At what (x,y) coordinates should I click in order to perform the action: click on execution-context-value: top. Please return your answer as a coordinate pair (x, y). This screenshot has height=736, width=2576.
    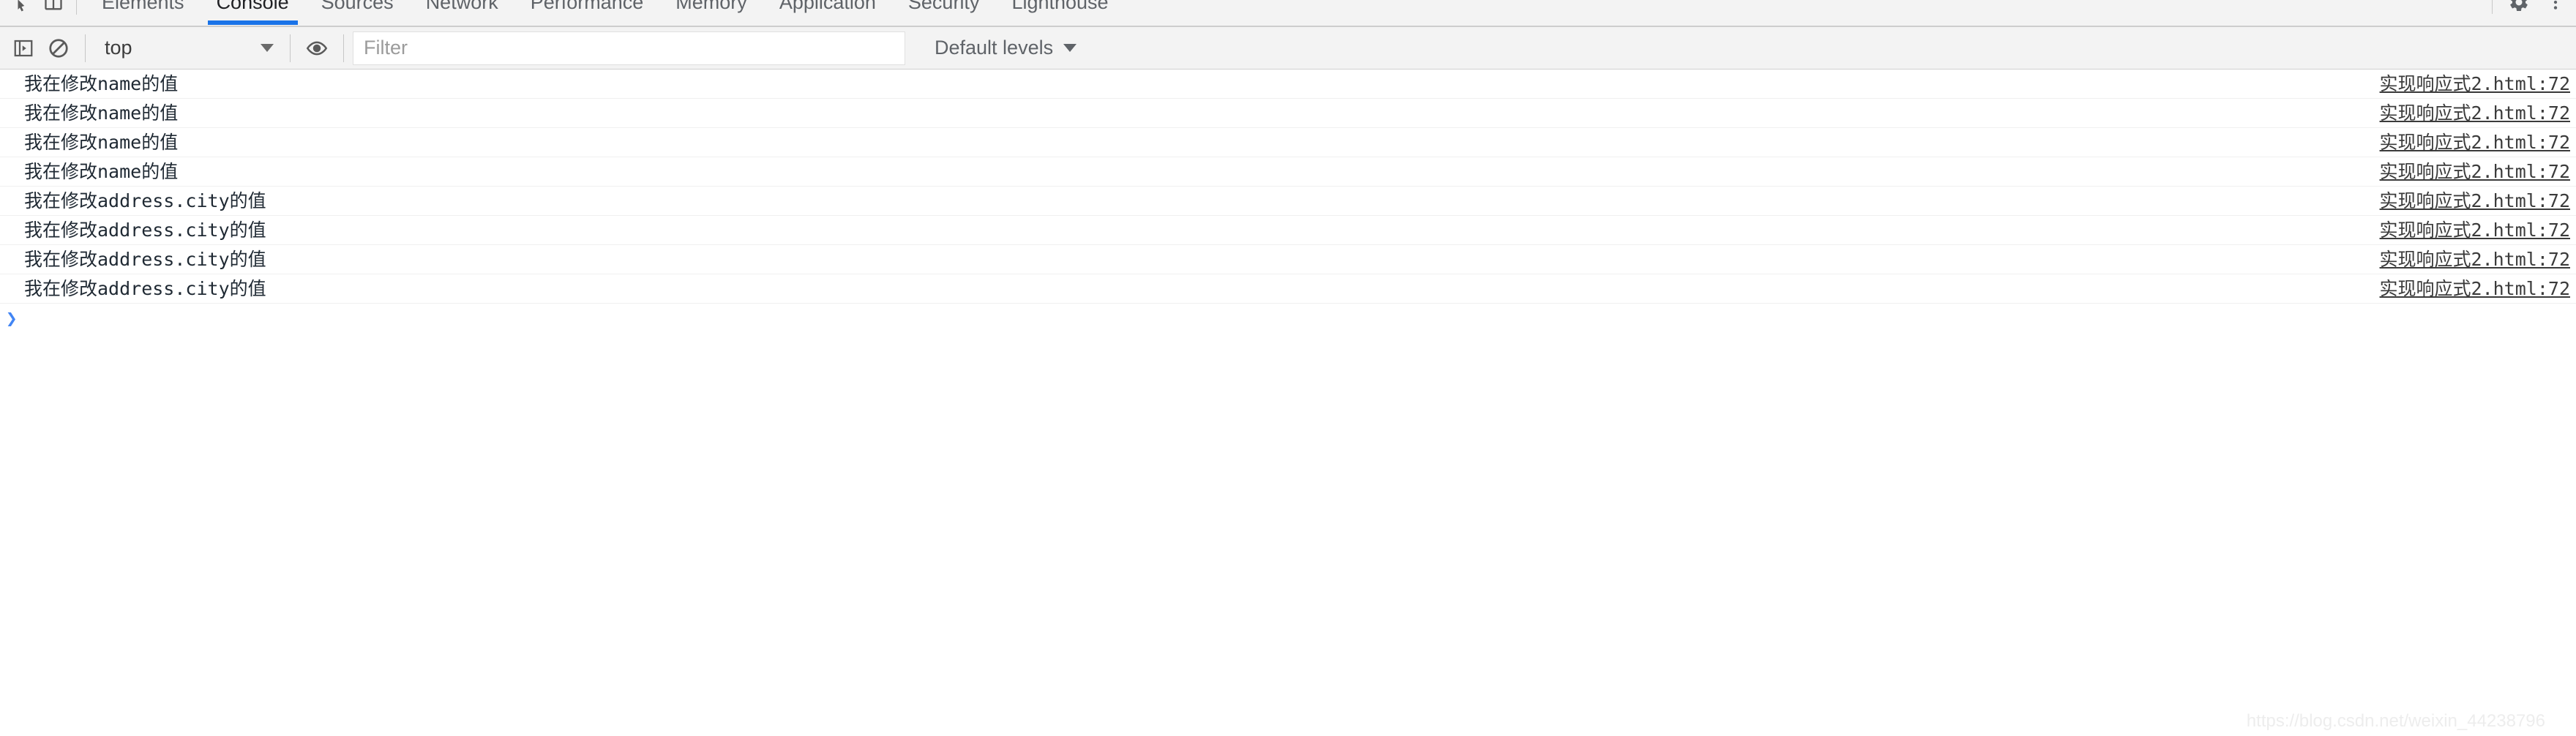
    Looking at the image, I should click on (118, 48).